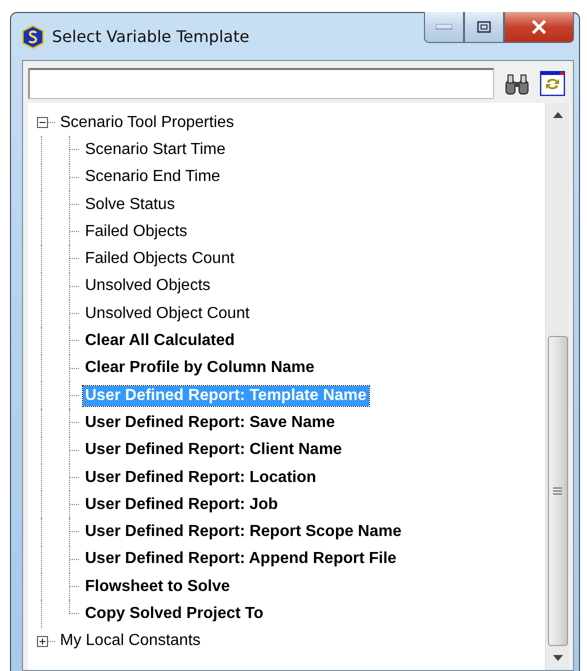  Describe the element at coordinates (558, 491) in the screenshot. I see `scrollbar-thumb` at that location.